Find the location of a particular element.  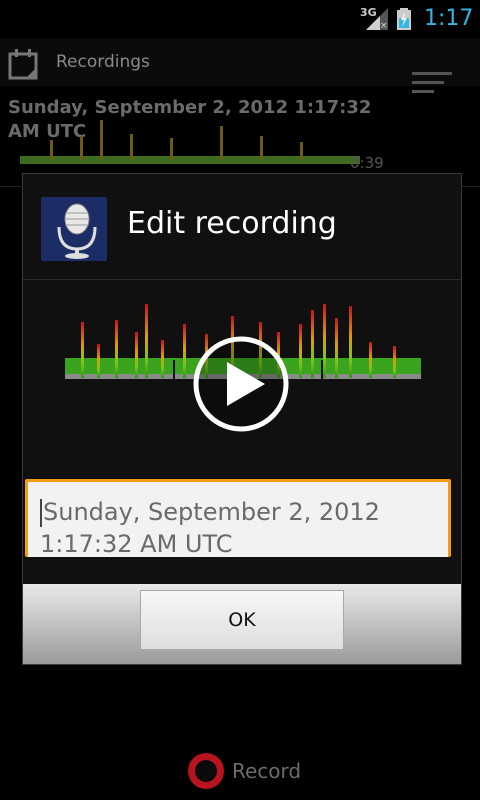

dialog-header: Edit recording is located at coordinates (242, 227).